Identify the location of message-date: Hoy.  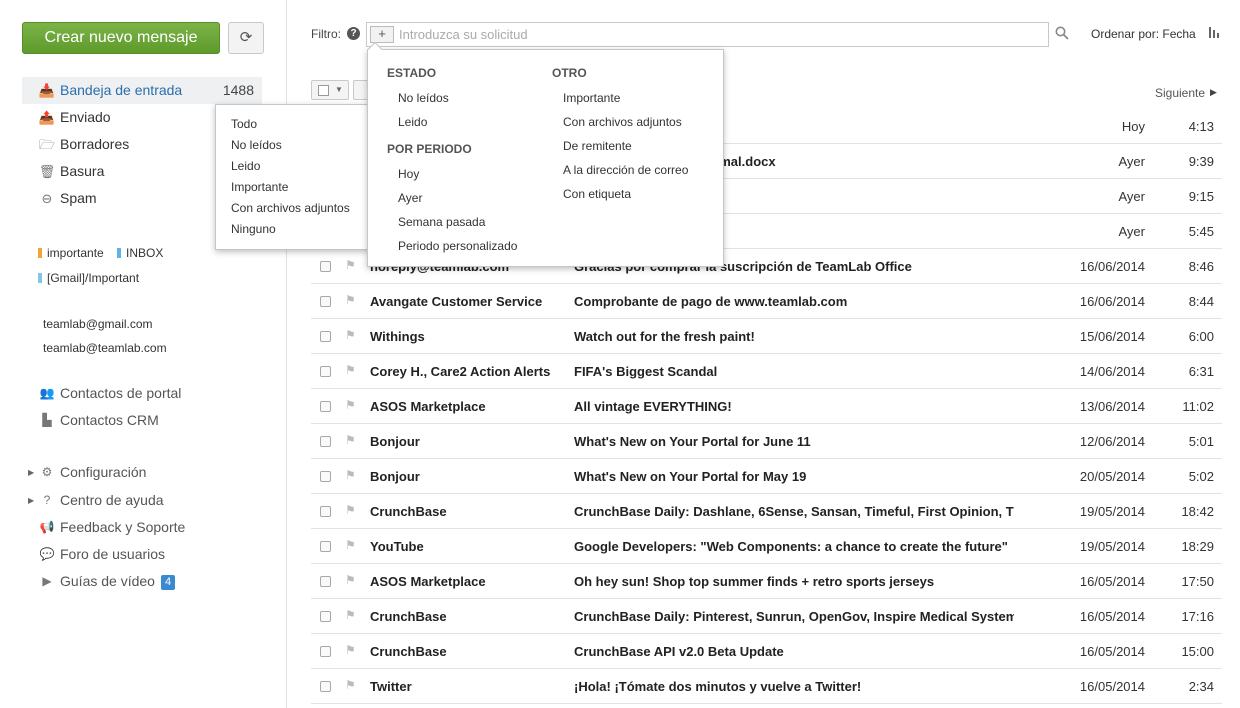
(1133, 126).